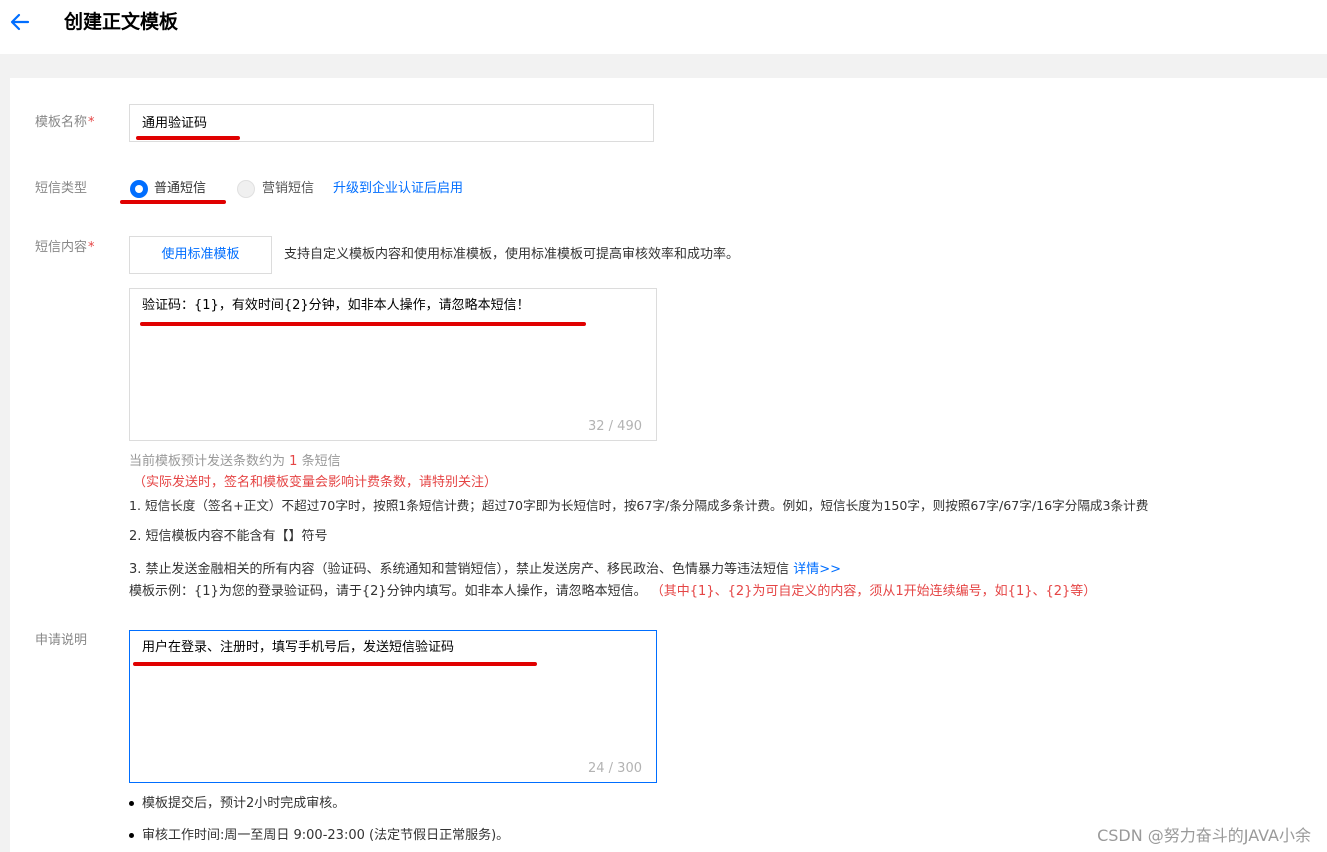  What do you see at coordinates (65, 247) in the screenshot?
I see `sms-content-label: 短信内容*` at bounding box center [65, 247].